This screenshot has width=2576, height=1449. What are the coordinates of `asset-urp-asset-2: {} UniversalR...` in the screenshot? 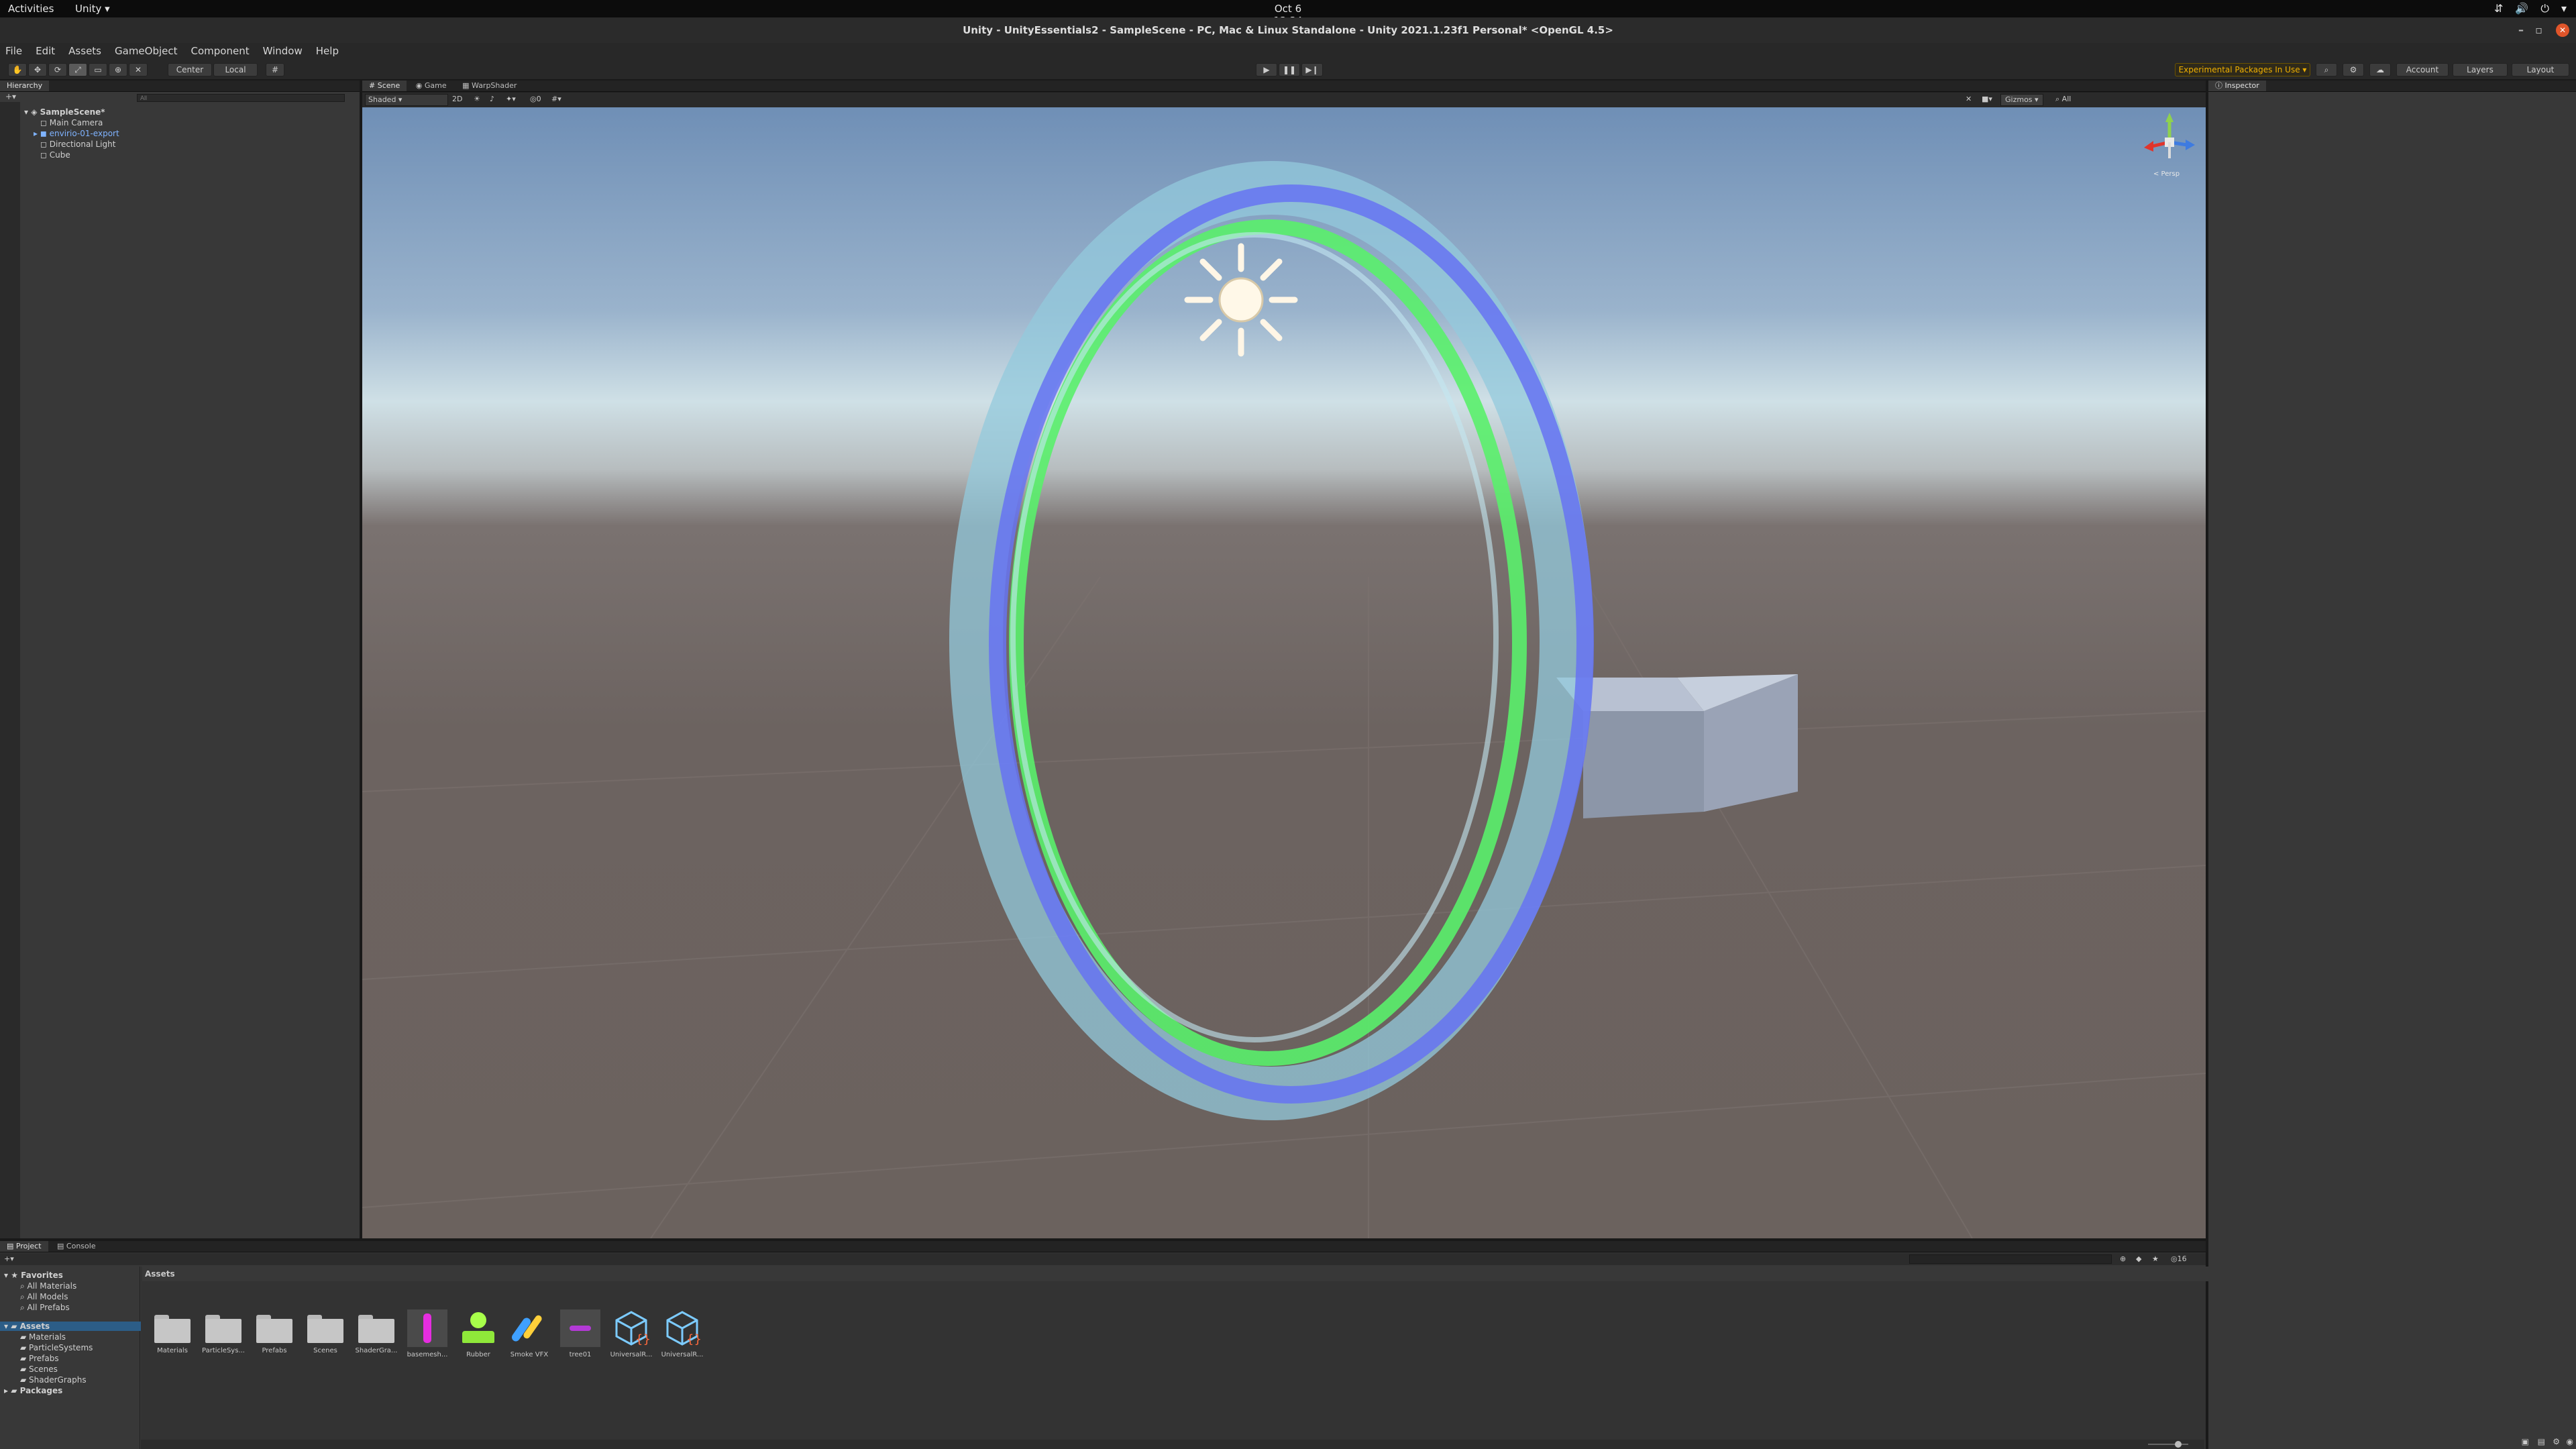 It's located at (682, 1334).